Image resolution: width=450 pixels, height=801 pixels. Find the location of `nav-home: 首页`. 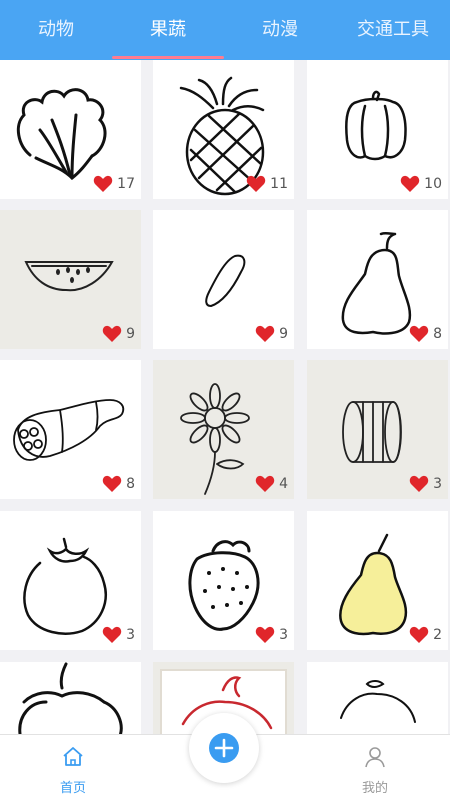

nav-home: 首页 is located at coordinates (73, 768).